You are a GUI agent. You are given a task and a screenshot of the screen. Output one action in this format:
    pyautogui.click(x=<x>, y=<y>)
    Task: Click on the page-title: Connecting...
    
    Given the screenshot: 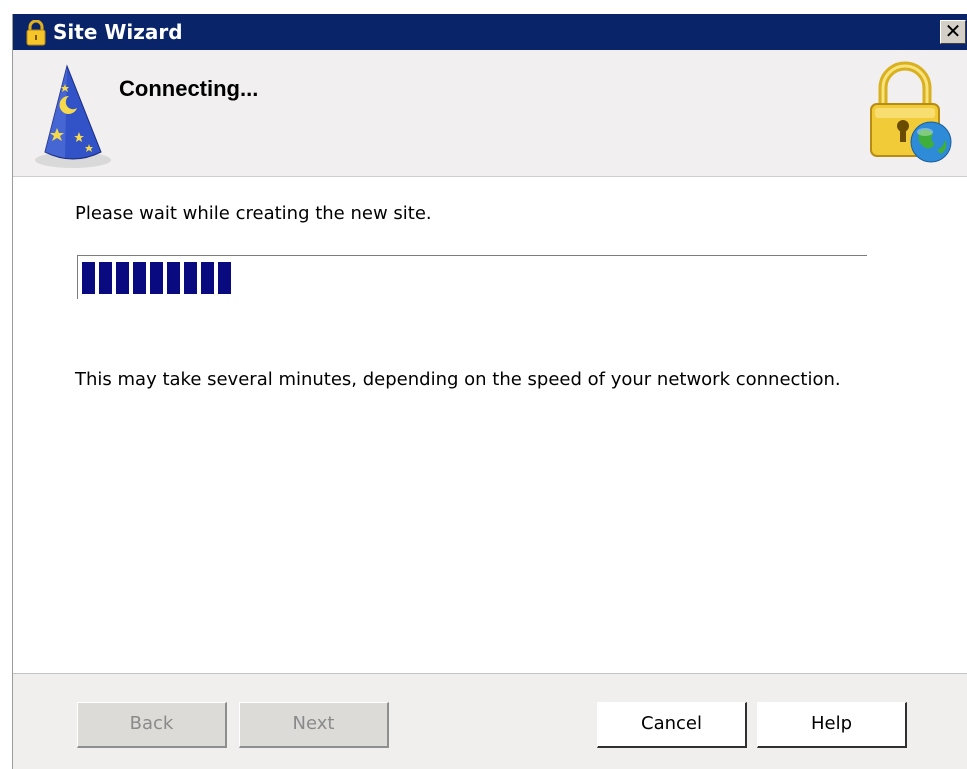 What is the action you would take?
    pyautogui.click(x=189, y=88)
    